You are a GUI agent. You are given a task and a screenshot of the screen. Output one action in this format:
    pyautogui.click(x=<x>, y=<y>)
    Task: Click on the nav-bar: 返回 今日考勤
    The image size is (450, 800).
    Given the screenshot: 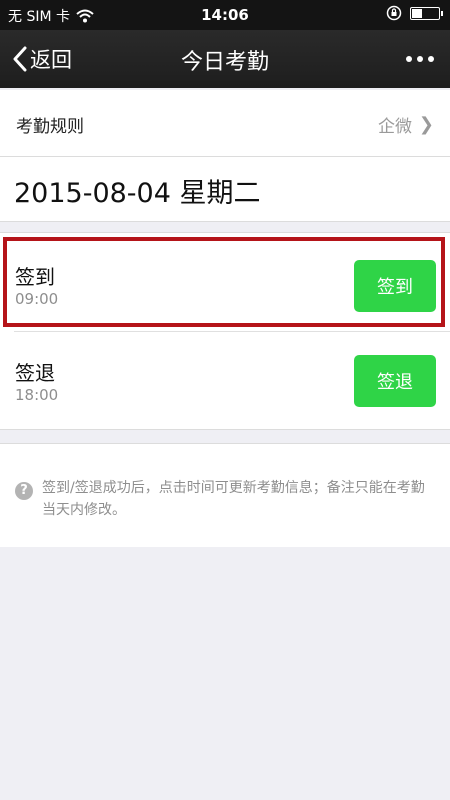 What is the action you would take?
    pyautogui.click(x=225, y=59)
    